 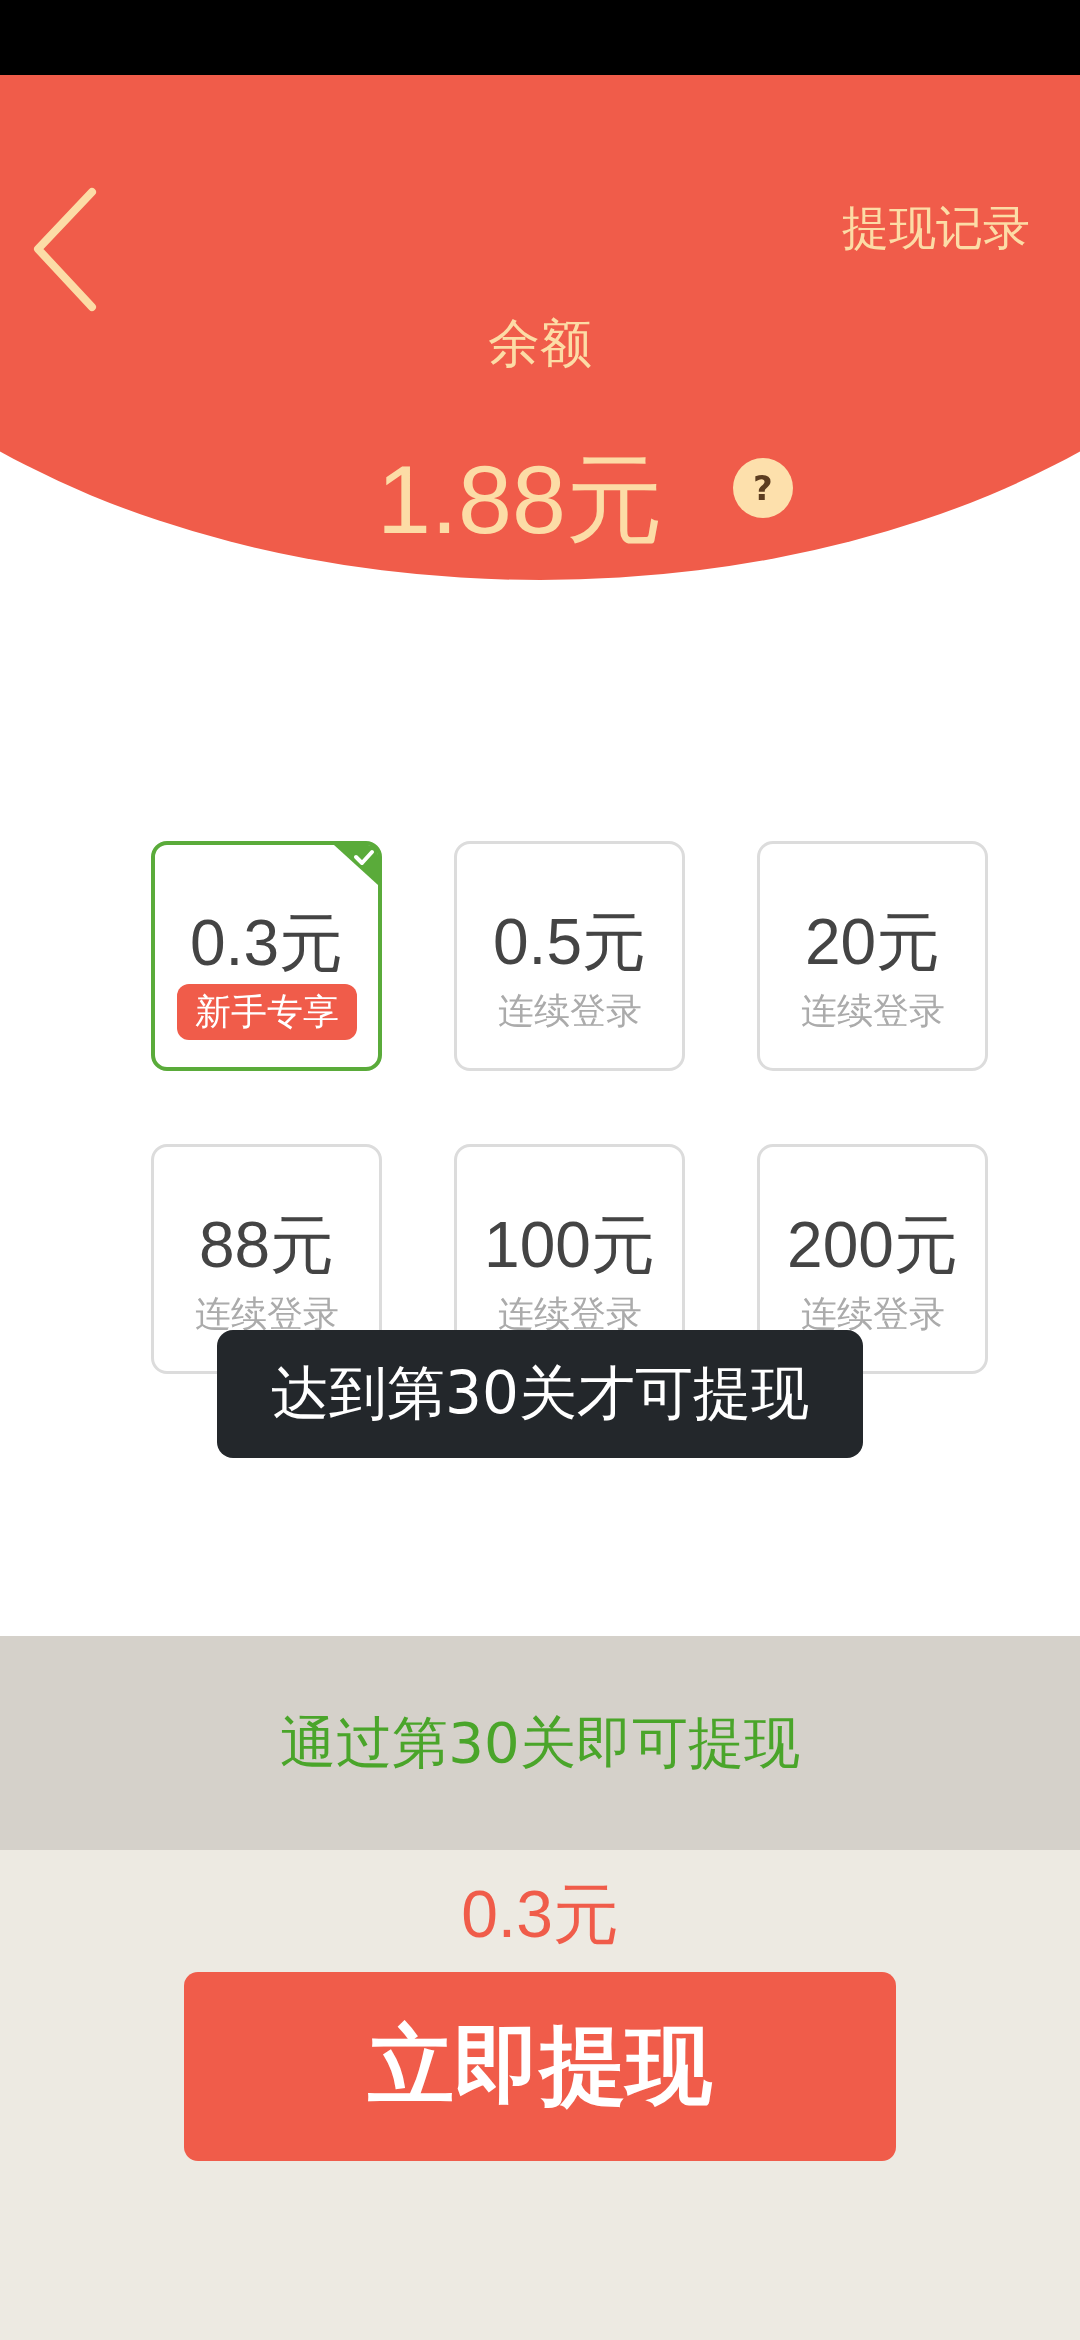 I want to click on notice-text: 通过第30关即可提现, so click(x=540, y=1743).